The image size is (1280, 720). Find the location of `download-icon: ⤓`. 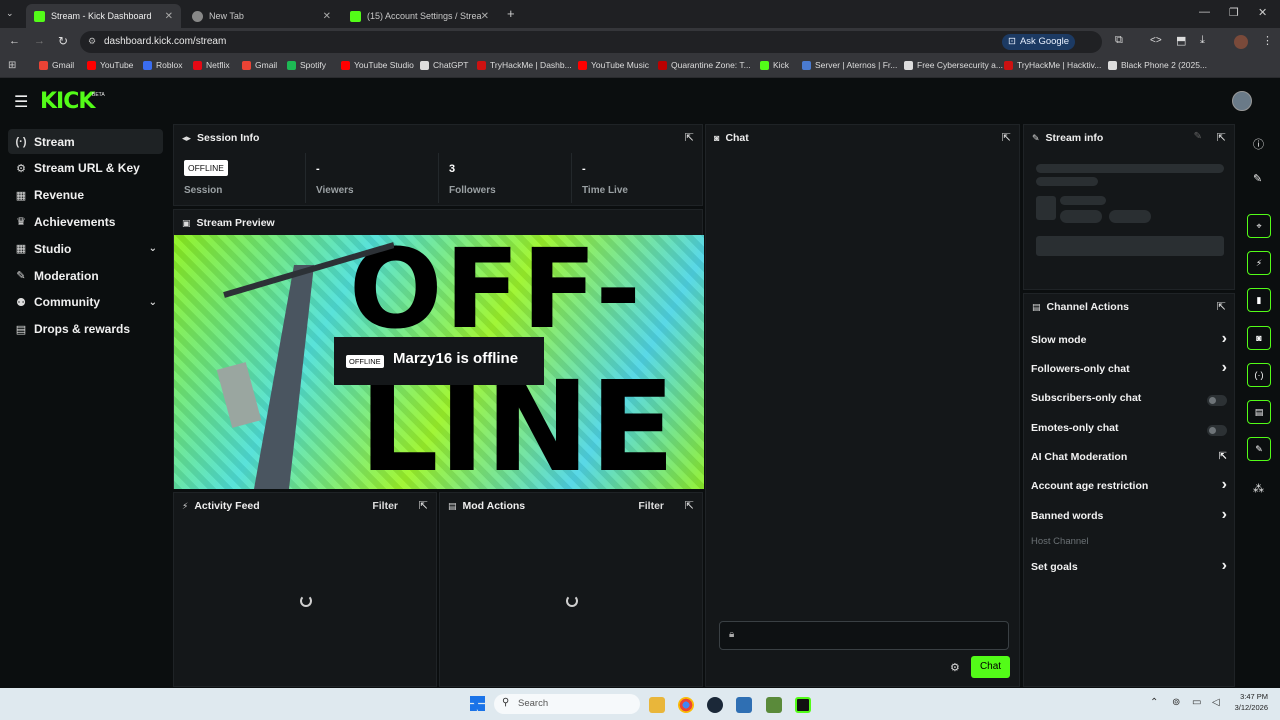

download-icon: ⤓ is located at coordinates (1202, 40).